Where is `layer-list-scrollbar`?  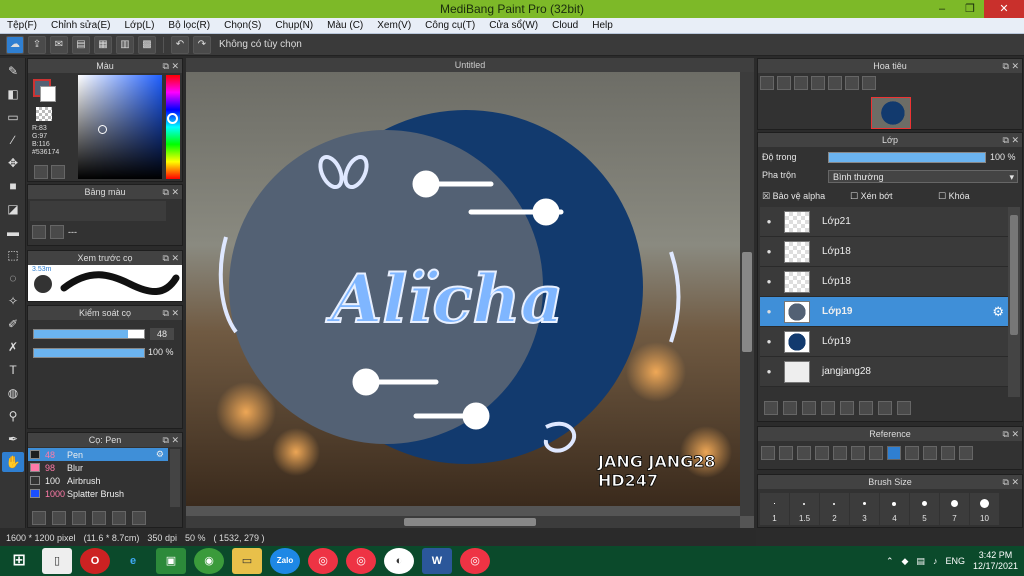
layer-list-scrollbar is located at coordinates (1014, 302).